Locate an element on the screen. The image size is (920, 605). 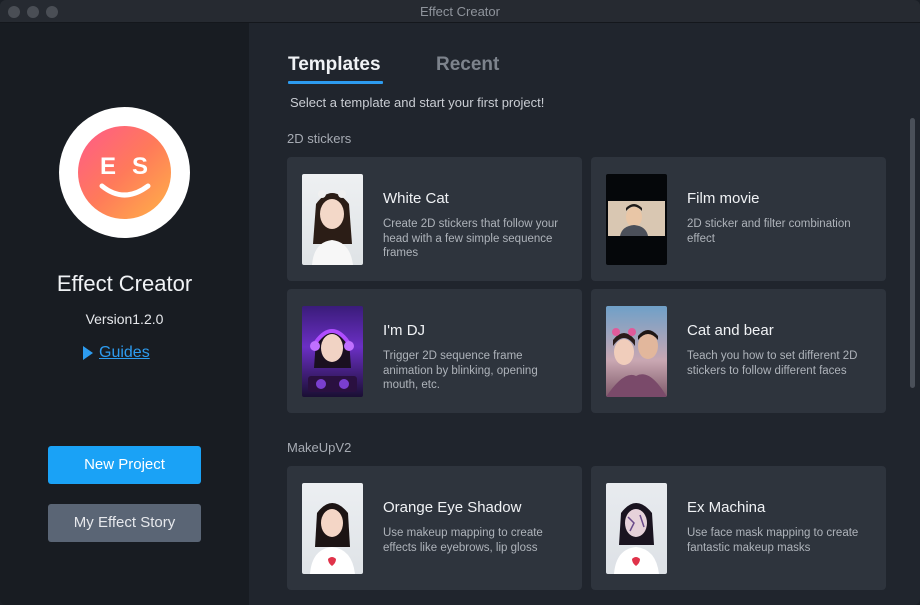
template-title: Ex Machina is located at coordinates (726, 507).